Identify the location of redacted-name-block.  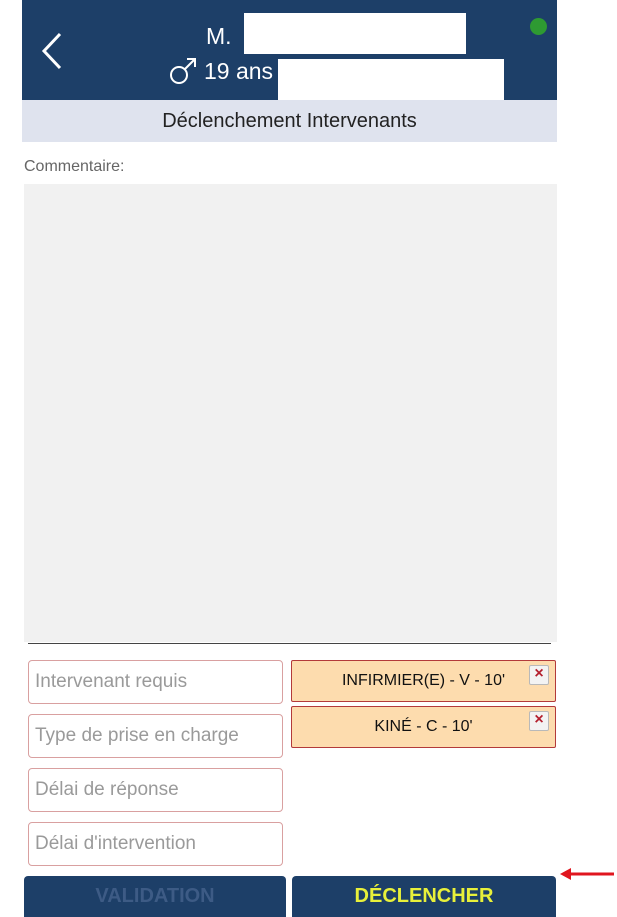
(355, 33).